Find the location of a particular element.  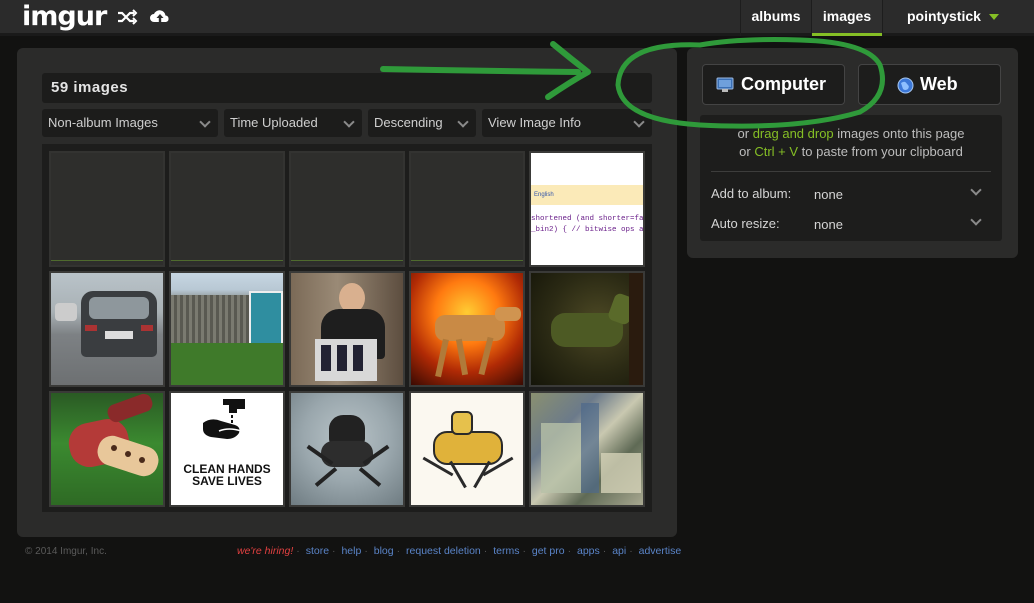

image-thumbnail-creature-sketch is located at coordinates (347, 449).